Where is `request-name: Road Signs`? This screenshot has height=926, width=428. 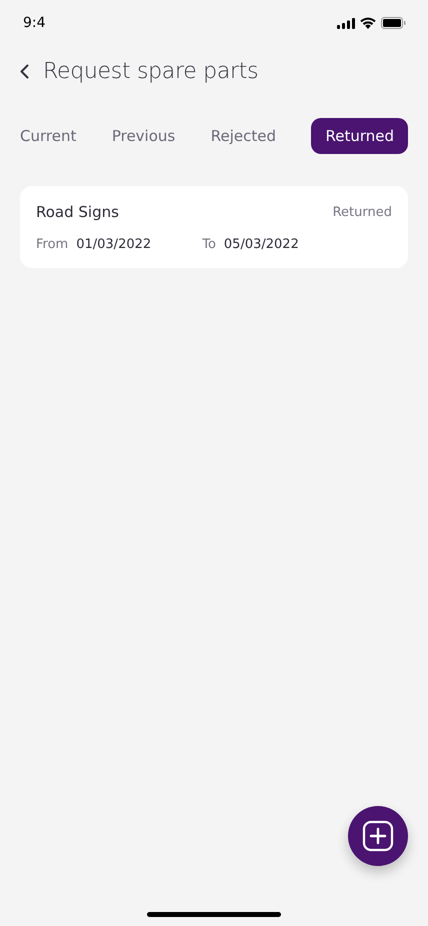 request-name: Road Signs is located at coordinates (77, 212).